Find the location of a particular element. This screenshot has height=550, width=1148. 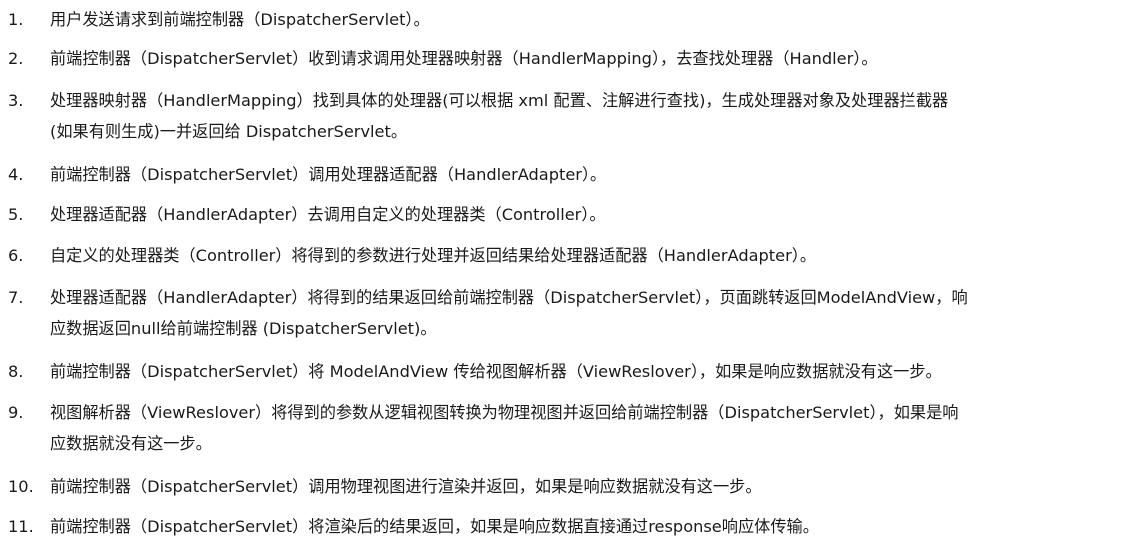

list-text: 应数据就没有这一步。 is located at coordinates (131, 443).